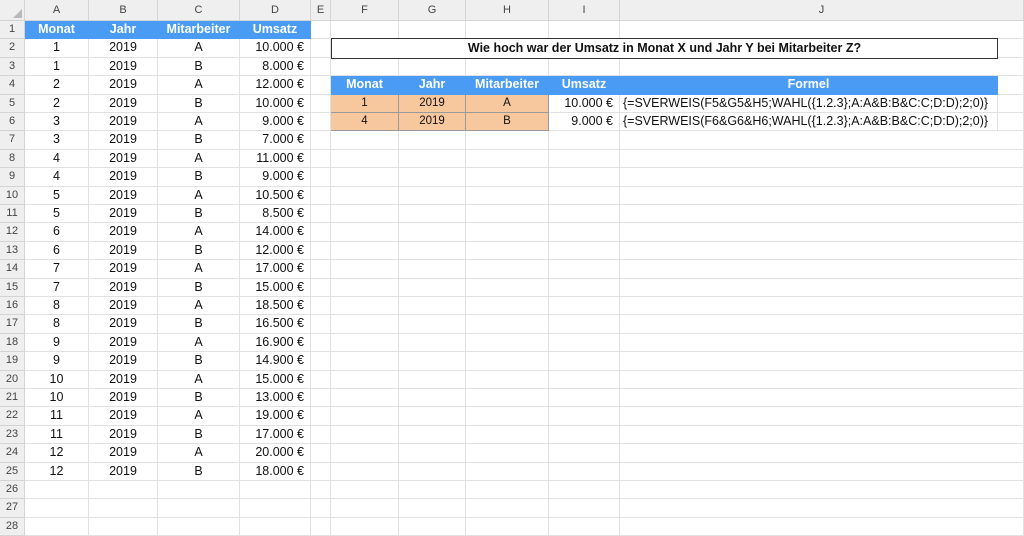 This screenshot has width=1024, height=536. What do you see at coordinates (199, 10) in the screenshot?
I see `column-header-c: C` at bounding box center [199, 10].